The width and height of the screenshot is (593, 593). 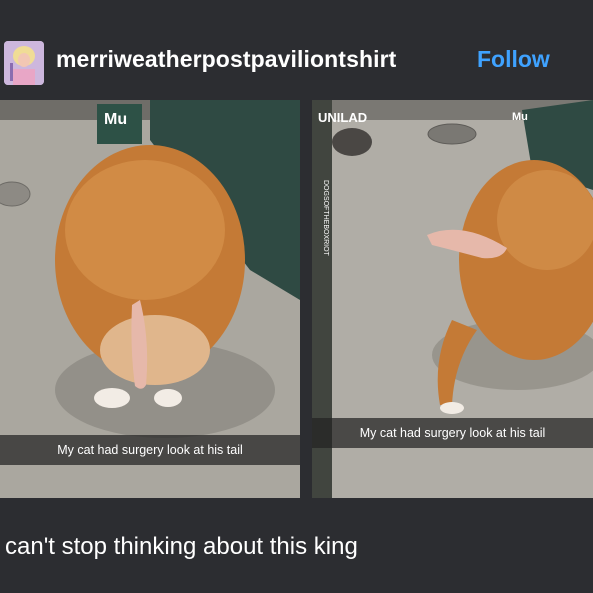 I want to click on side-watermark: DOGSOFTHEBOXRIOT, so click(x=325, y=218).